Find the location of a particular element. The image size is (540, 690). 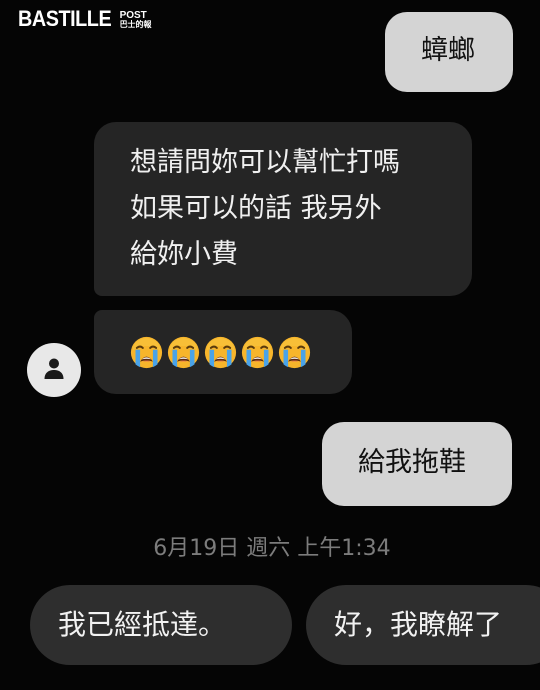

watermark-side: POST 巴士的報 is located at coordinates (136, 20).